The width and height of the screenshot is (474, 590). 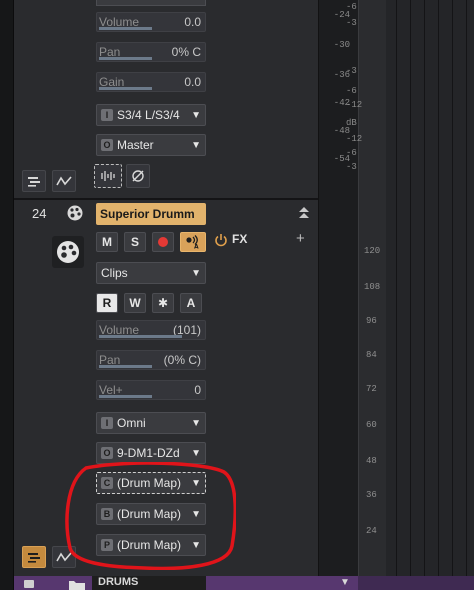 I want to click on track-separator, so click(x=186, y=199).